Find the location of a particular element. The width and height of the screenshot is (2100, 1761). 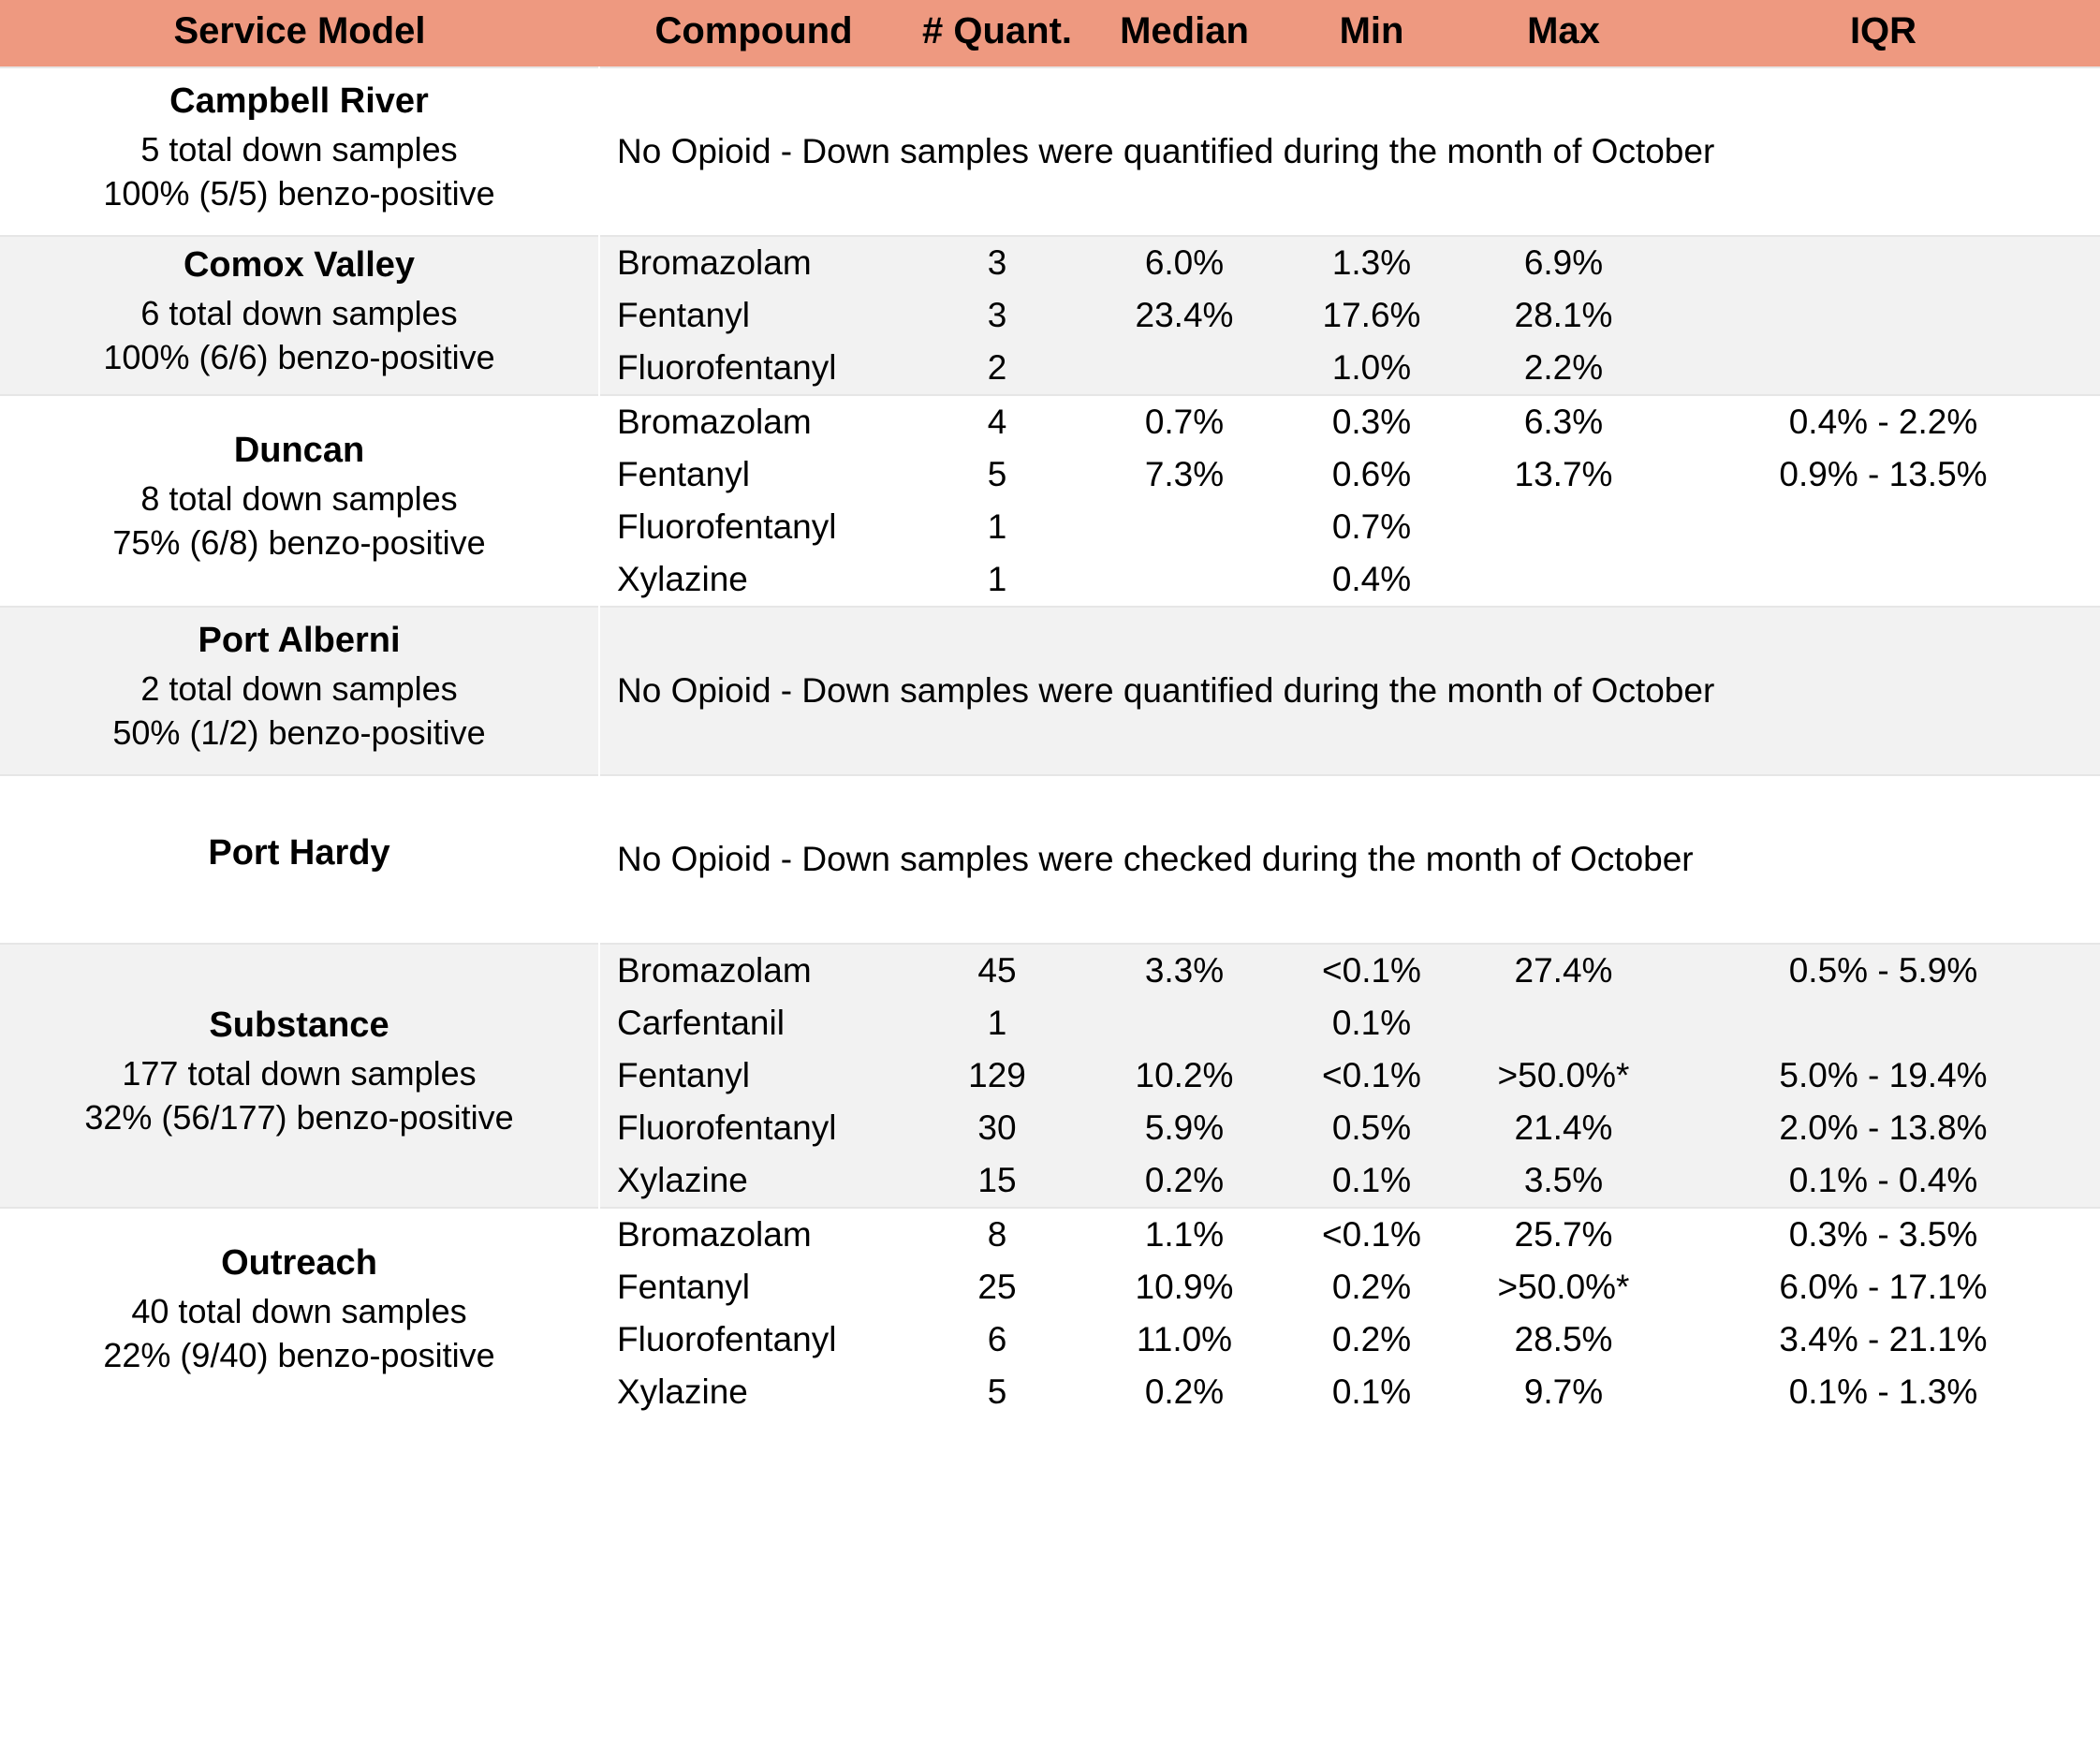

max-value: 13.7% is located at coordinates (1564, 474).